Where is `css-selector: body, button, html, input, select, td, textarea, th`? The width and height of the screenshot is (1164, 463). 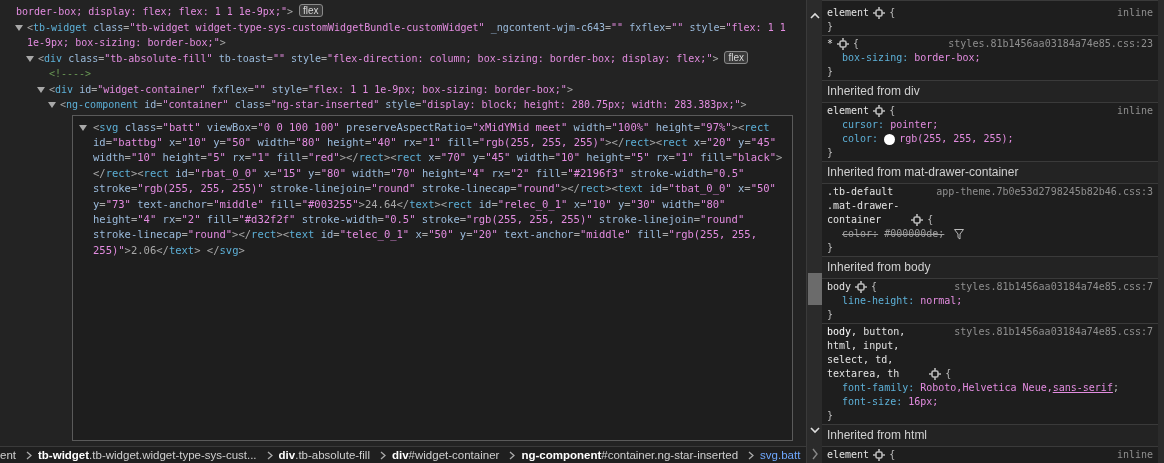 css-selector: body, button, html, input, select, td, textarea, th is located at coordinates (867, 353).